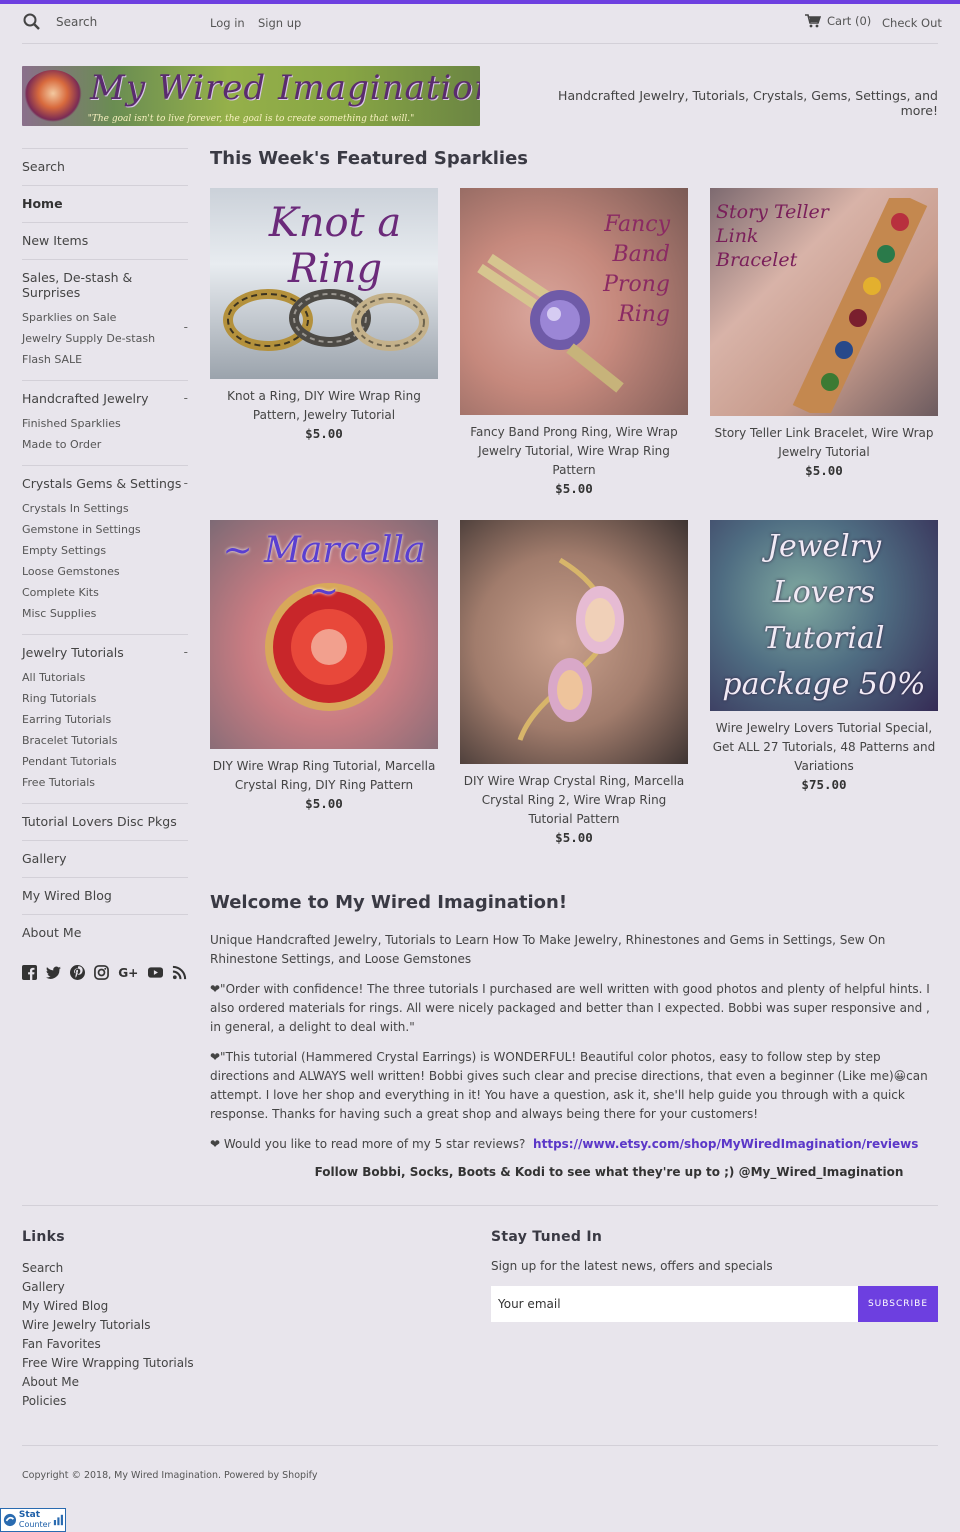  What do you see at coordinates (105, 698) in the screenshot?
I see `sidebar-subitem: Ring Tutorials` at bounding box center [105, 698].